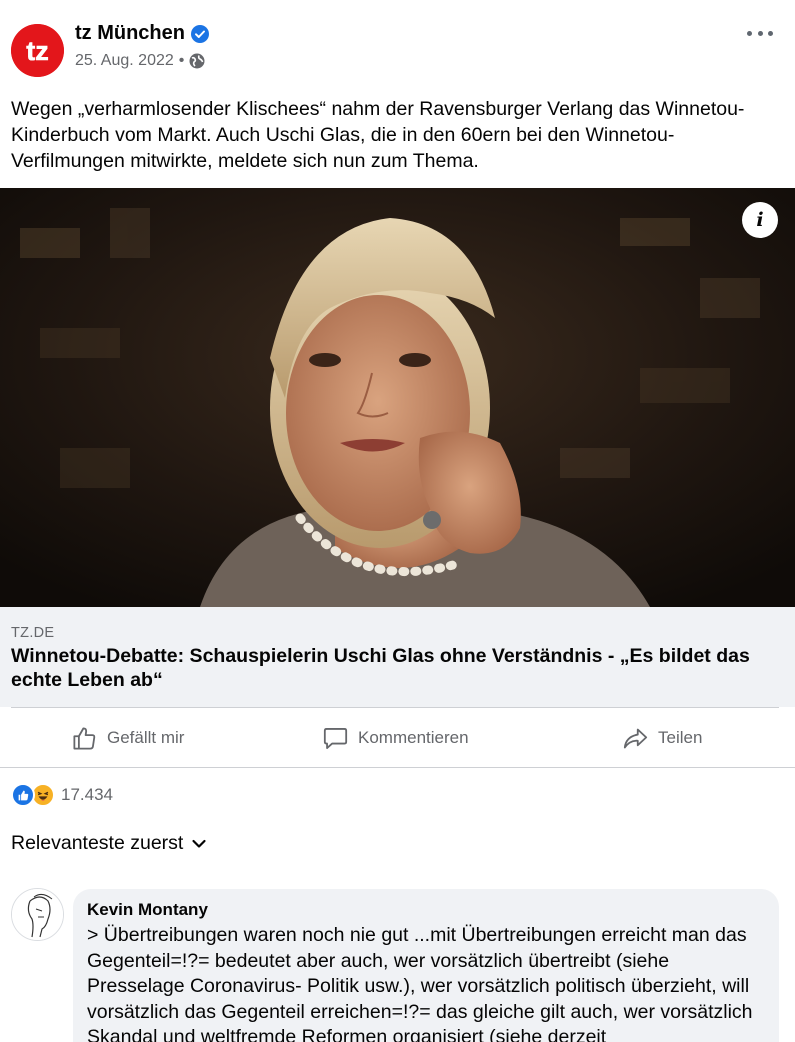 The image size is (795, 1042). I want to click on svg-text: tz, so click(37, 51).